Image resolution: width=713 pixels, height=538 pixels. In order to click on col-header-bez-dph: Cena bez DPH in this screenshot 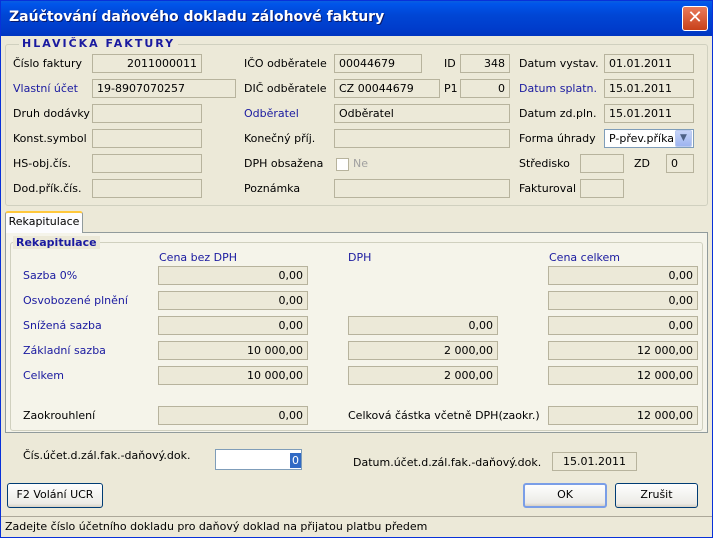, I will do `click(198, 257)`.